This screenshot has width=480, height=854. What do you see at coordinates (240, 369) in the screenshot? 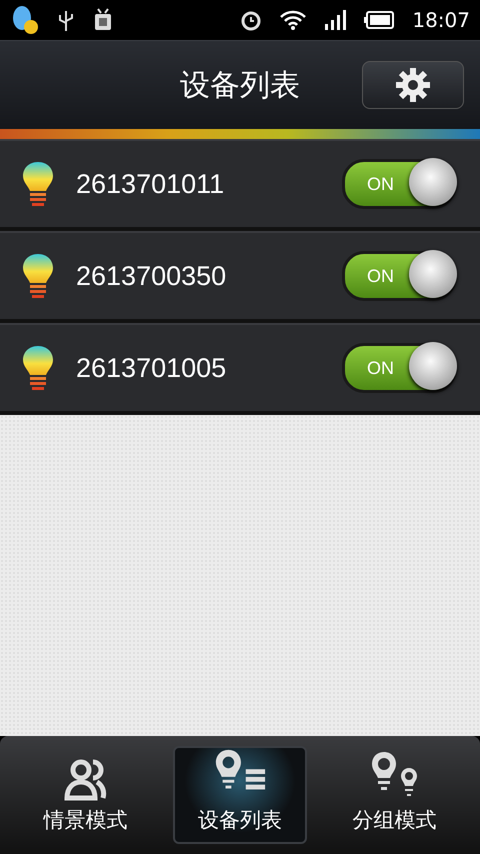
I see `device-row: 2613701005 ON` at bounding box center [240, 369].